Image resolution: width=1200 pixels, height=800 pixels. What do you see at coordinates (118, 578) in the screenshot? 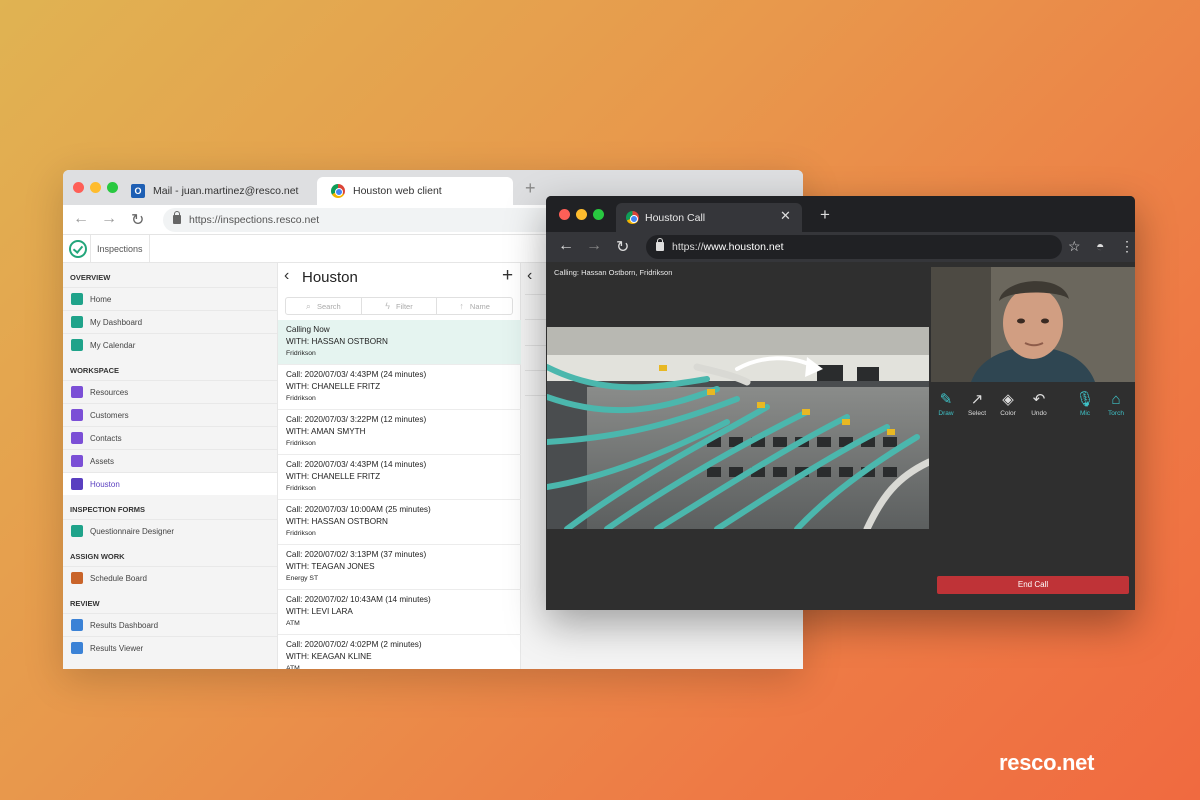
I see `sidebar-item-label: Schedule Board` at bounding box center [118, 578].